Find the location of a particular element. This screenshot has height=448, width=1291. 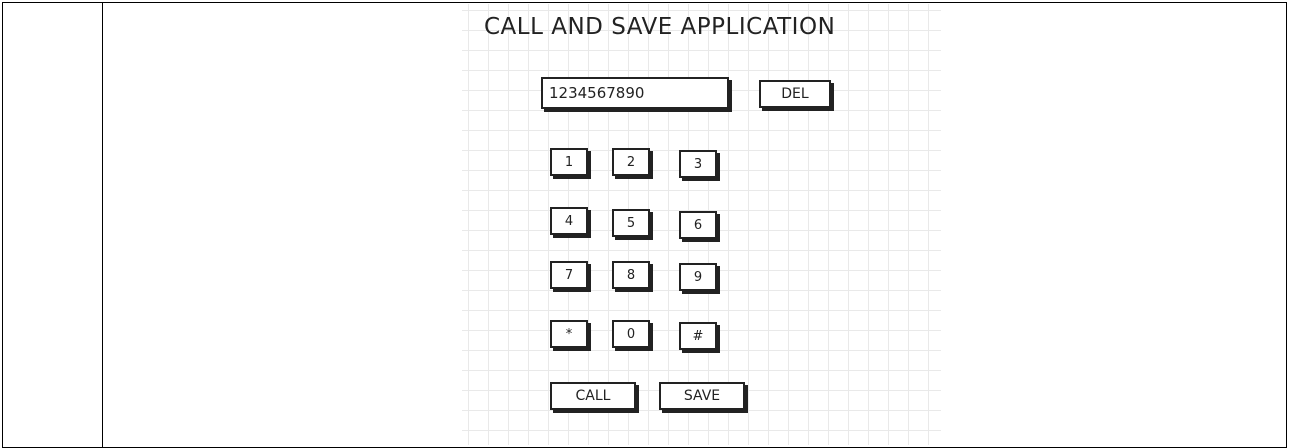

key-4: 4 is located at coordinates (569, 221).